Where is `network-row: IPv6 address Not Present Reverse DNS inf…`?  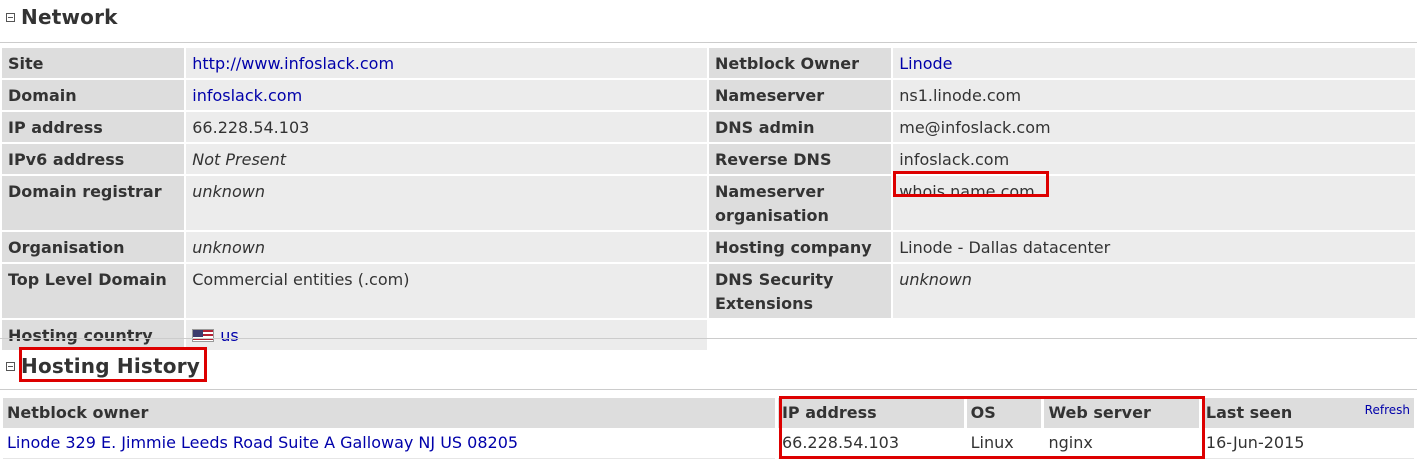 network-row: IPv6 address Not Present Reverse DNS inf… is located at coordinates (708, 160).